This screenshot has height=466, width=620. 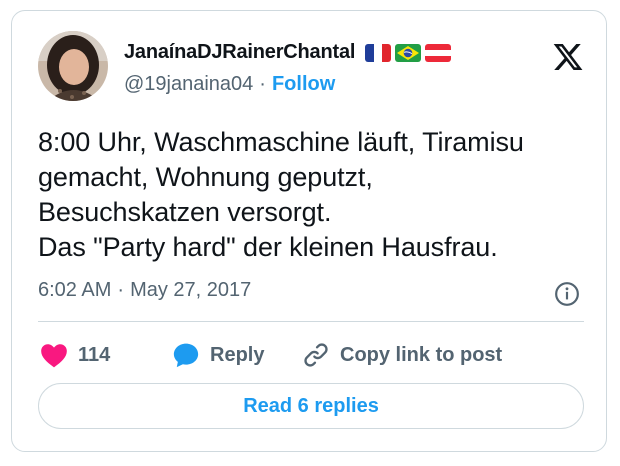 I want to click on avatar, so click(x=73, y=66).